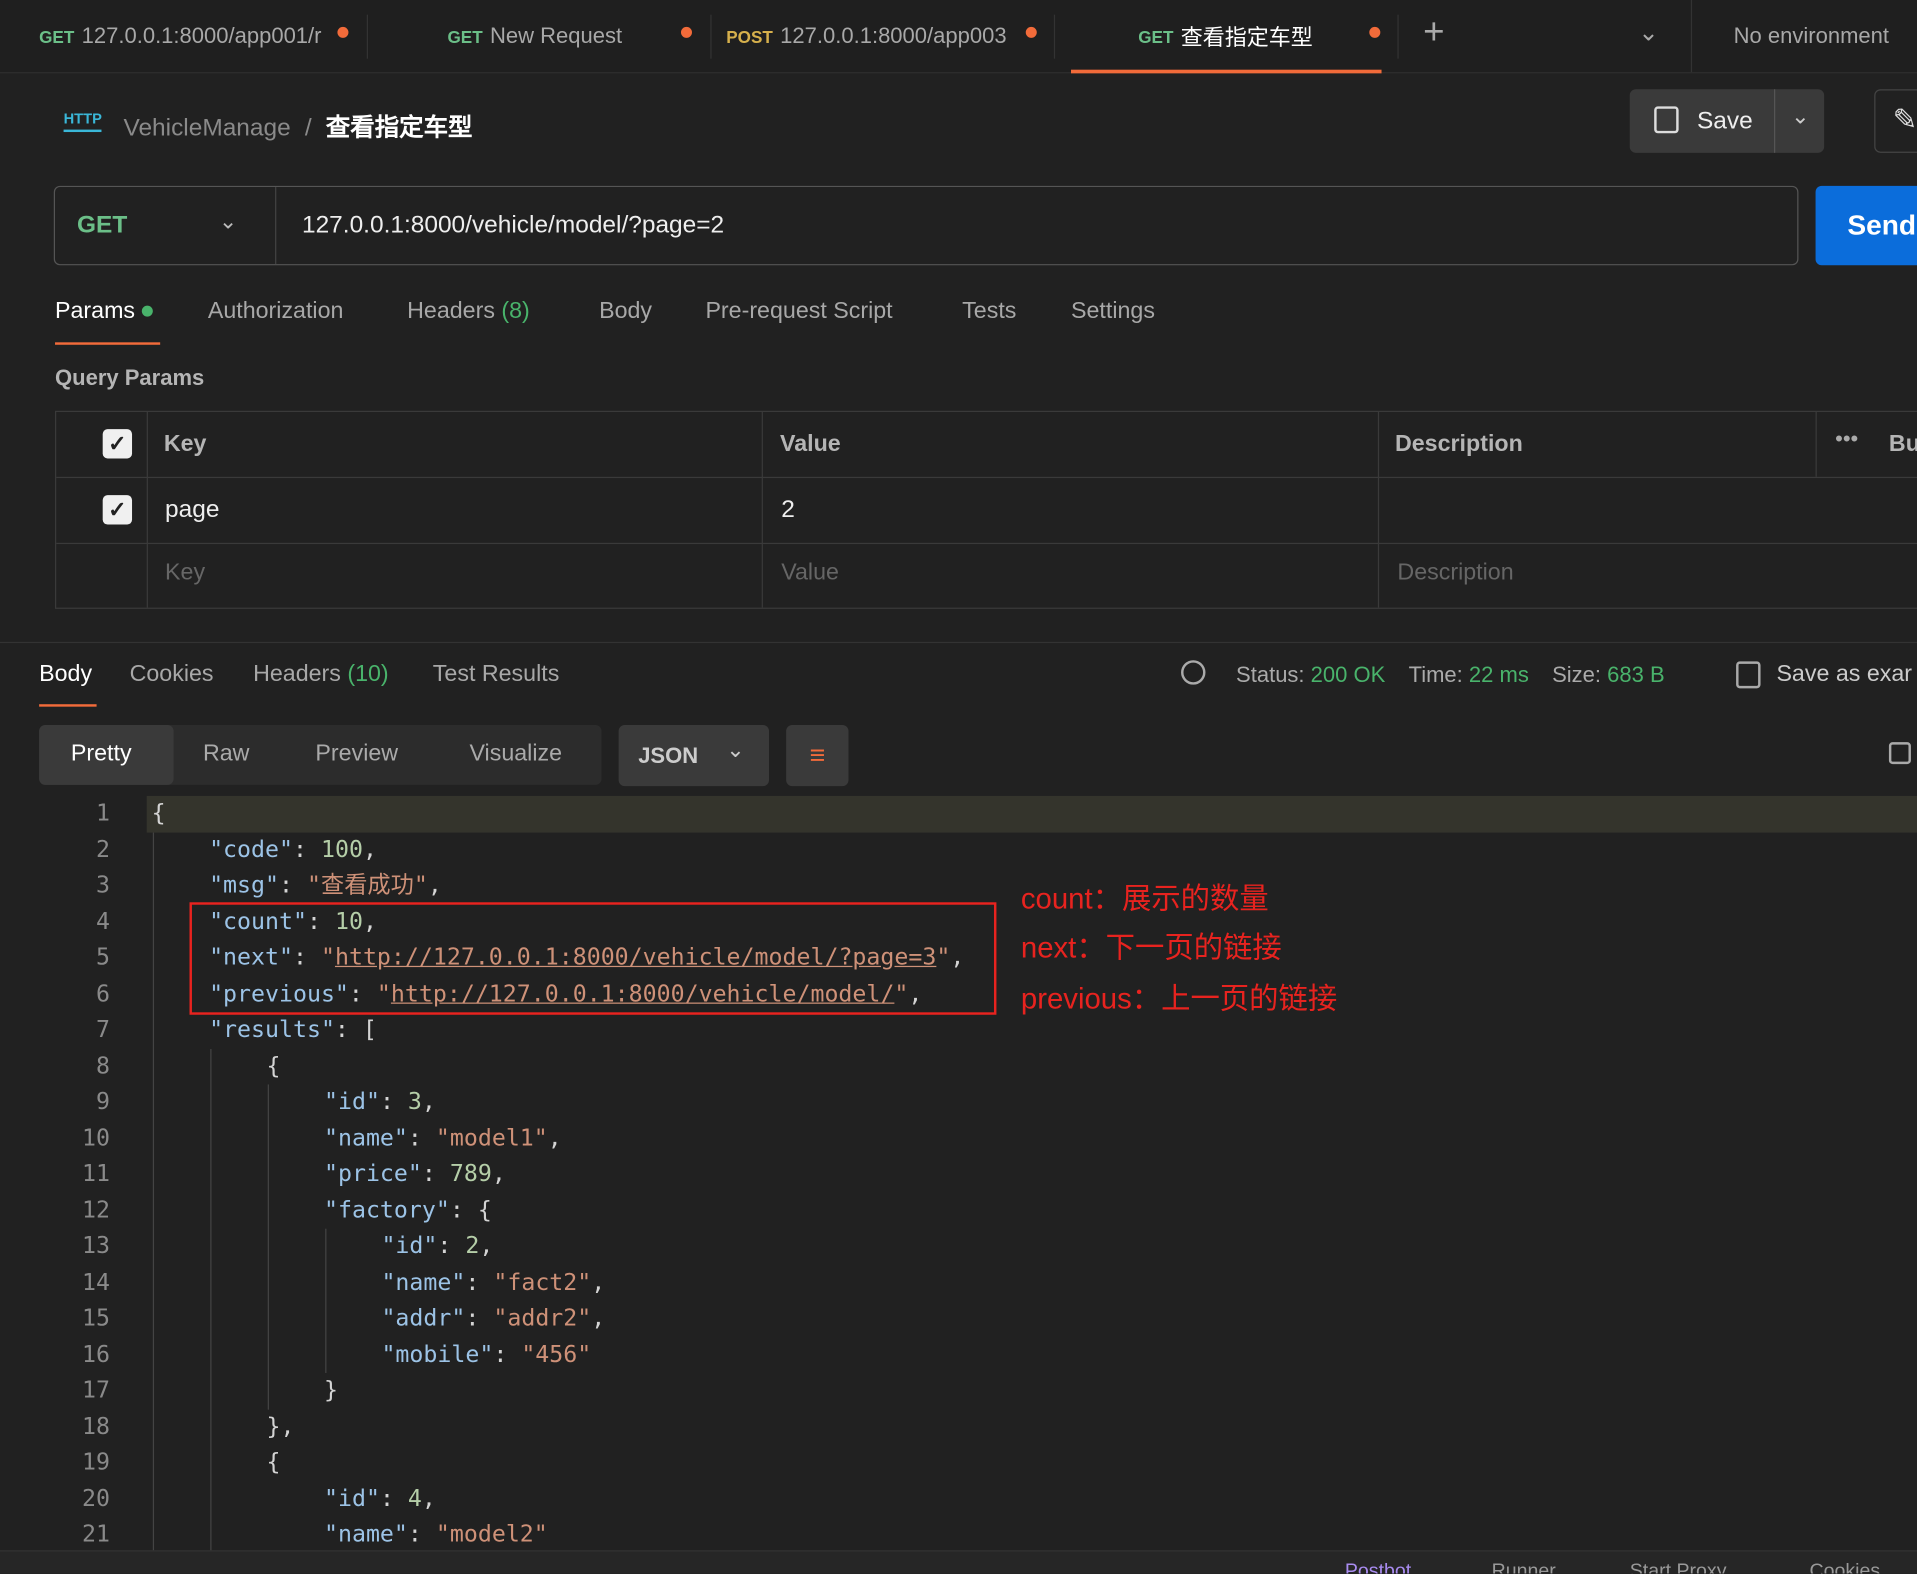  Describe the element at coordinates (192, 510) in the screenshot. I see `param-key: page` at that location.